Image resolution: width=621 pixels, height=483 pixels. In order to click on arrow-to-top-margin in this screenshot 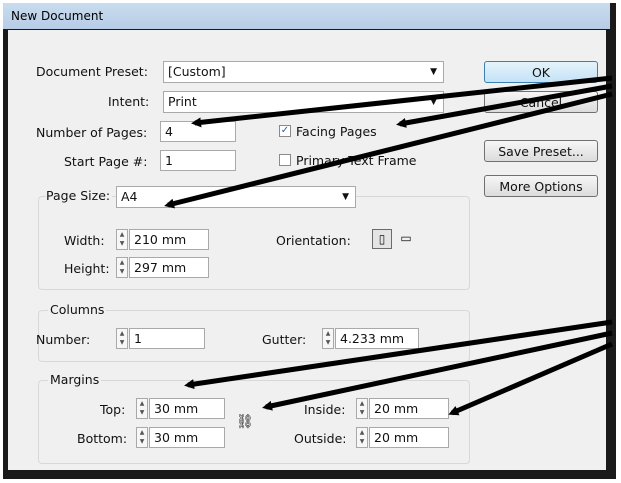, I will do `click(398, 354)`.